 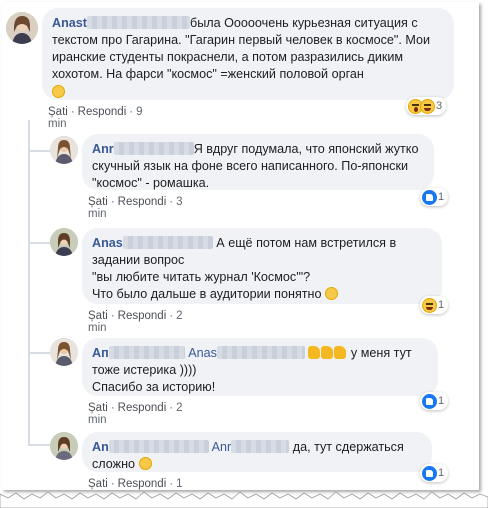 What do you see at coordinates (348, 447) in the screenshot?
I see `comment-text-line: да, тут сдержаться` at bounding box center [348, 447].